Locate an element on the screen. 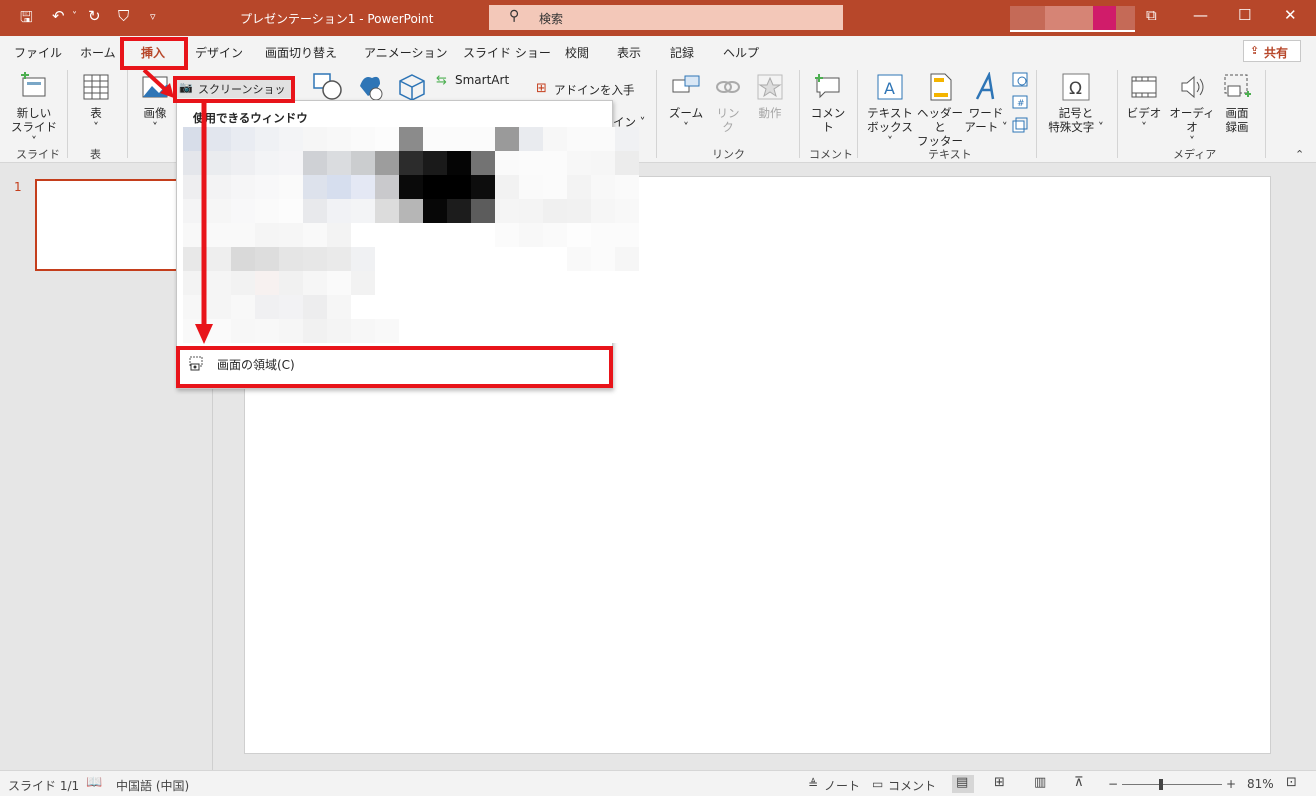 The height and width of the screenshot is (796, 1316). tab-home: ホーム is located at coordinates (98, 52).